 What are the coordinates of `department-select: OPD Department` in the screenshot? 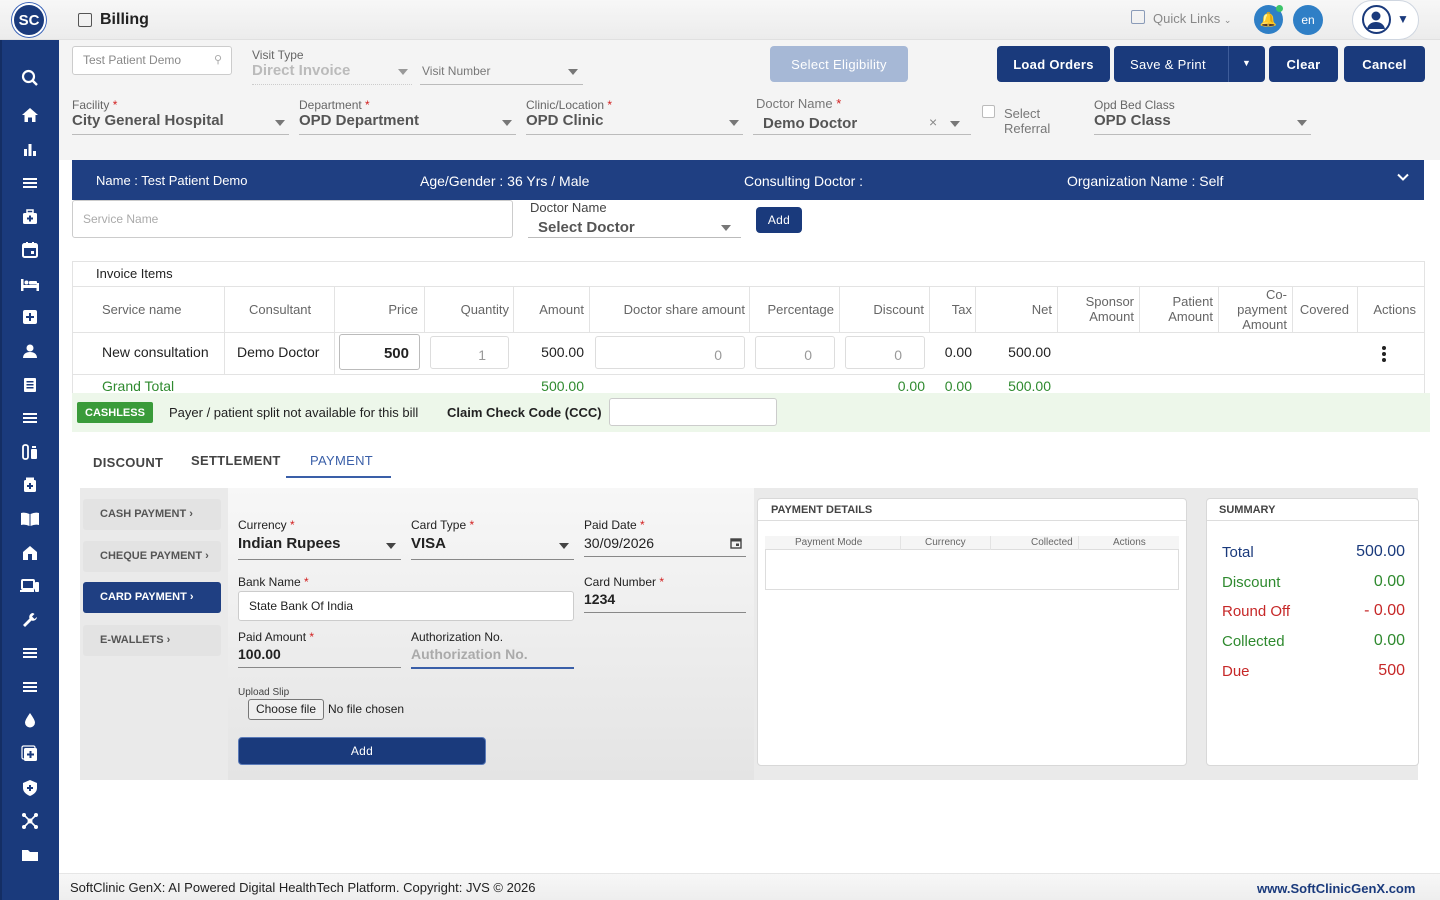 It's located at (359, 120).